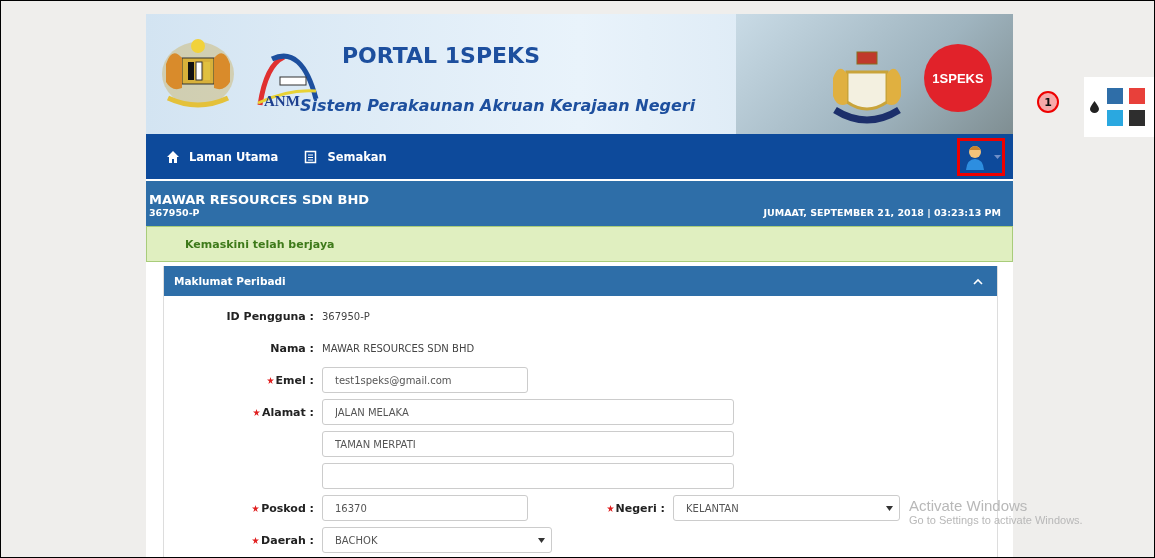 Image resolution: width=1155 pixels, height=558 pixels. I want to click on date-time: JUMAAT, SEPTEMBER 21, 2018 | 03:23:13 PM, so click(882, 212).